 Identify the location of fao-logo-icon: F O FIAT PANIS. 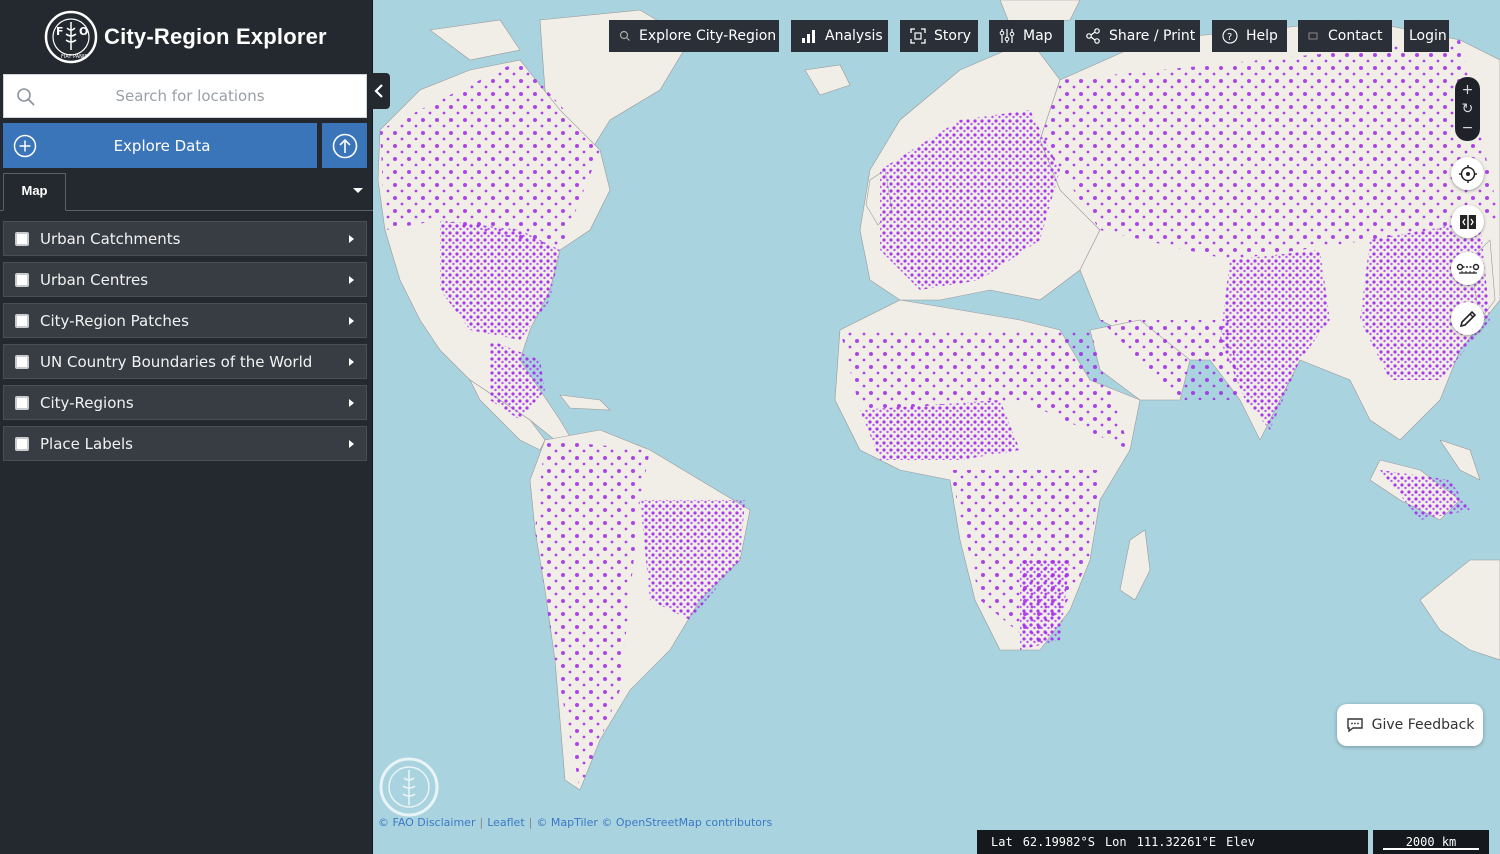
(71, 37).